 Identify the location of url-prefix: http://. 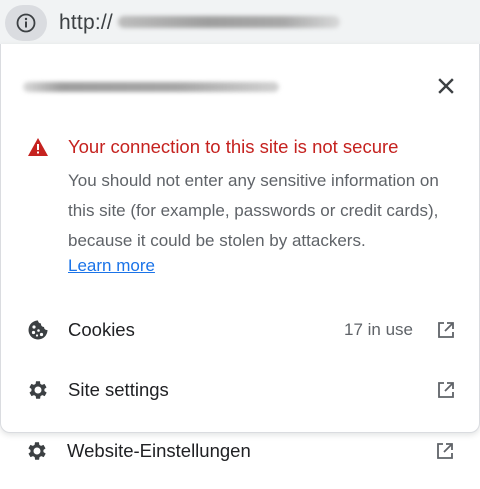
(86, 23).